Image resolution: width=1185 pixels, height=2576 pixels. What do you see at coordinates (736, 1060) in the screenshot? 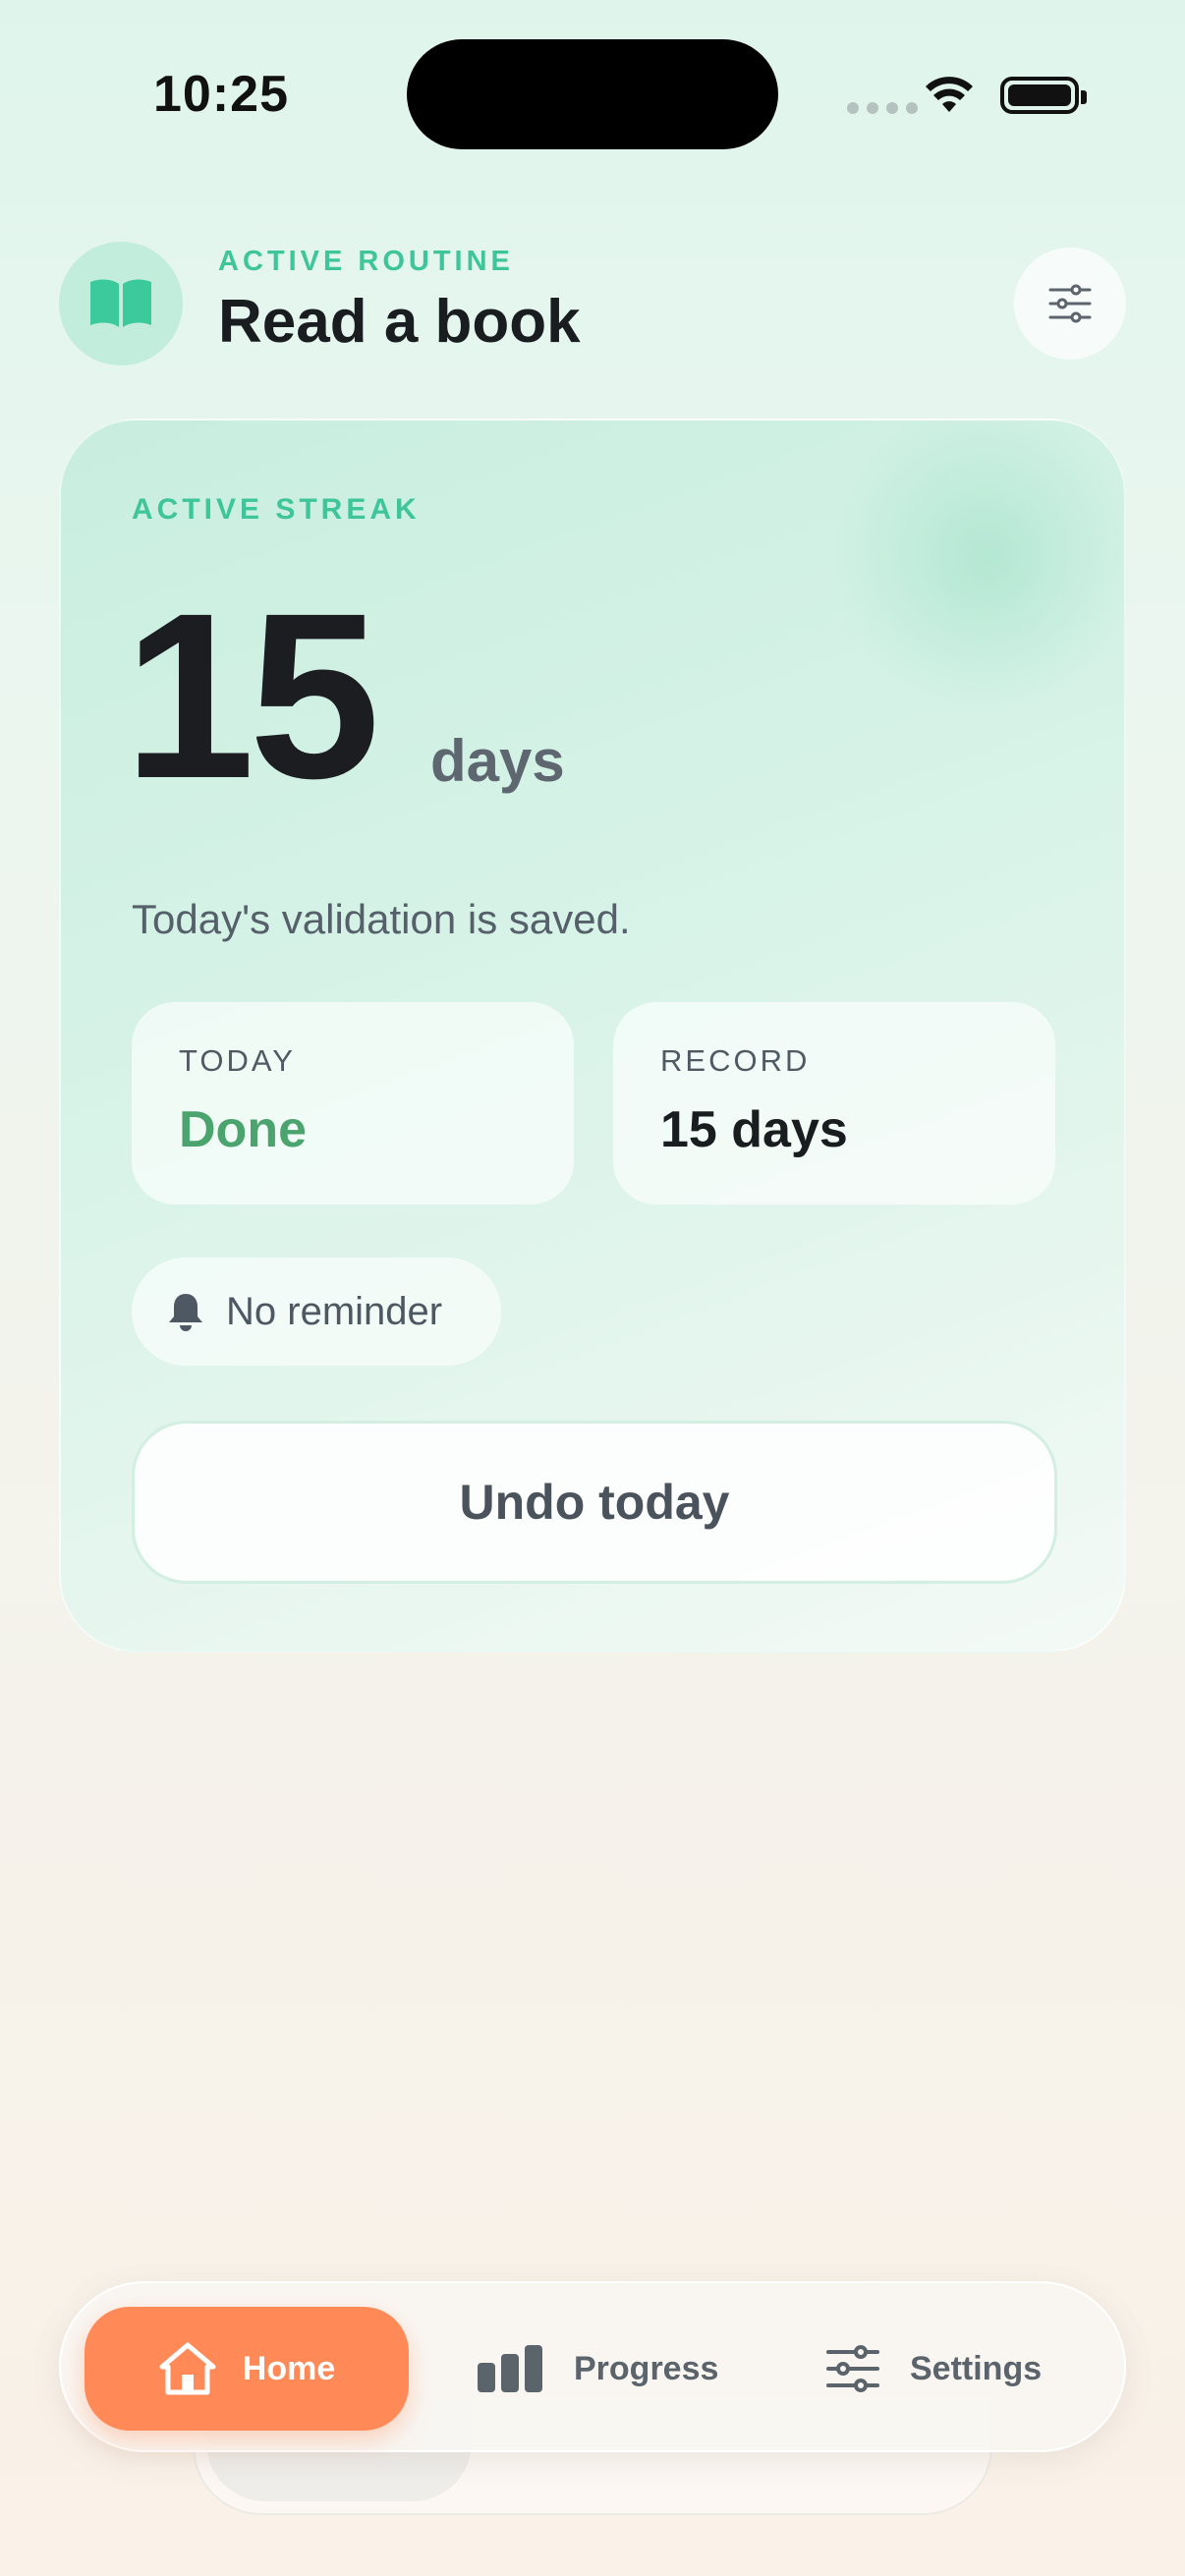
I see `record-label: RECORD` at bounding box center [736, 1060].